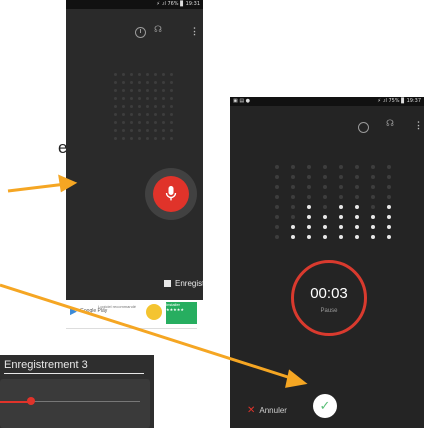 This screenshot has height=428, width=424. I want to click on arrow-to-record-button, so click(37, 187).